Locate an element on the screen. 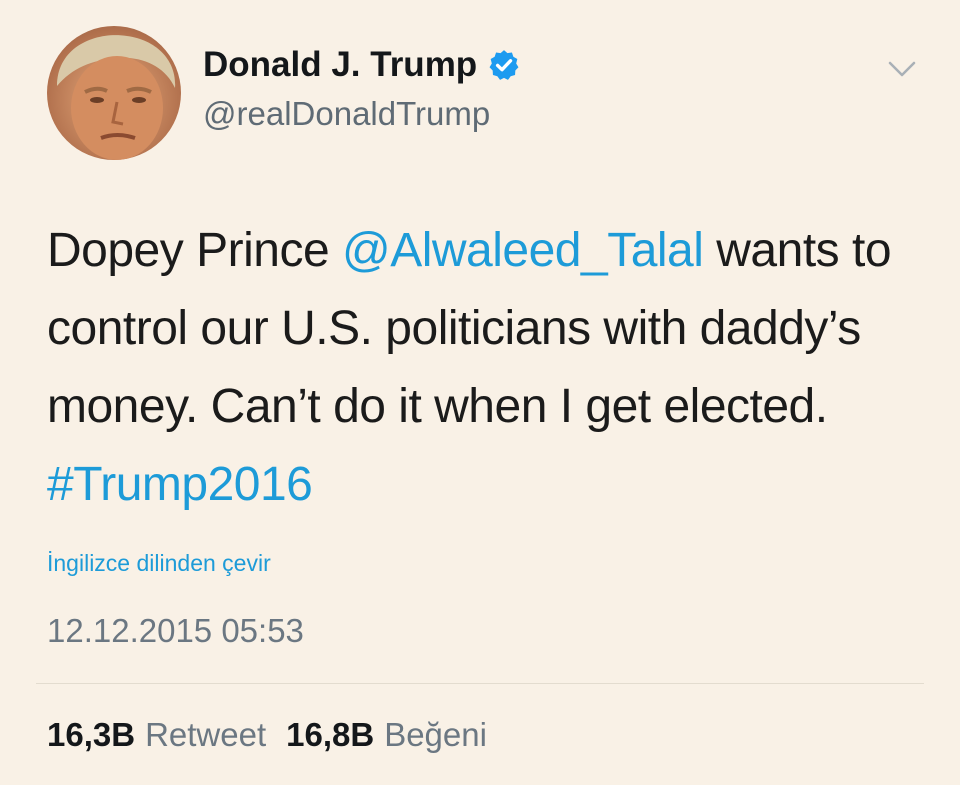 The height and width of the screenshot is (785, 960). like-count: 16,8B is located at coordinates (330, 735).